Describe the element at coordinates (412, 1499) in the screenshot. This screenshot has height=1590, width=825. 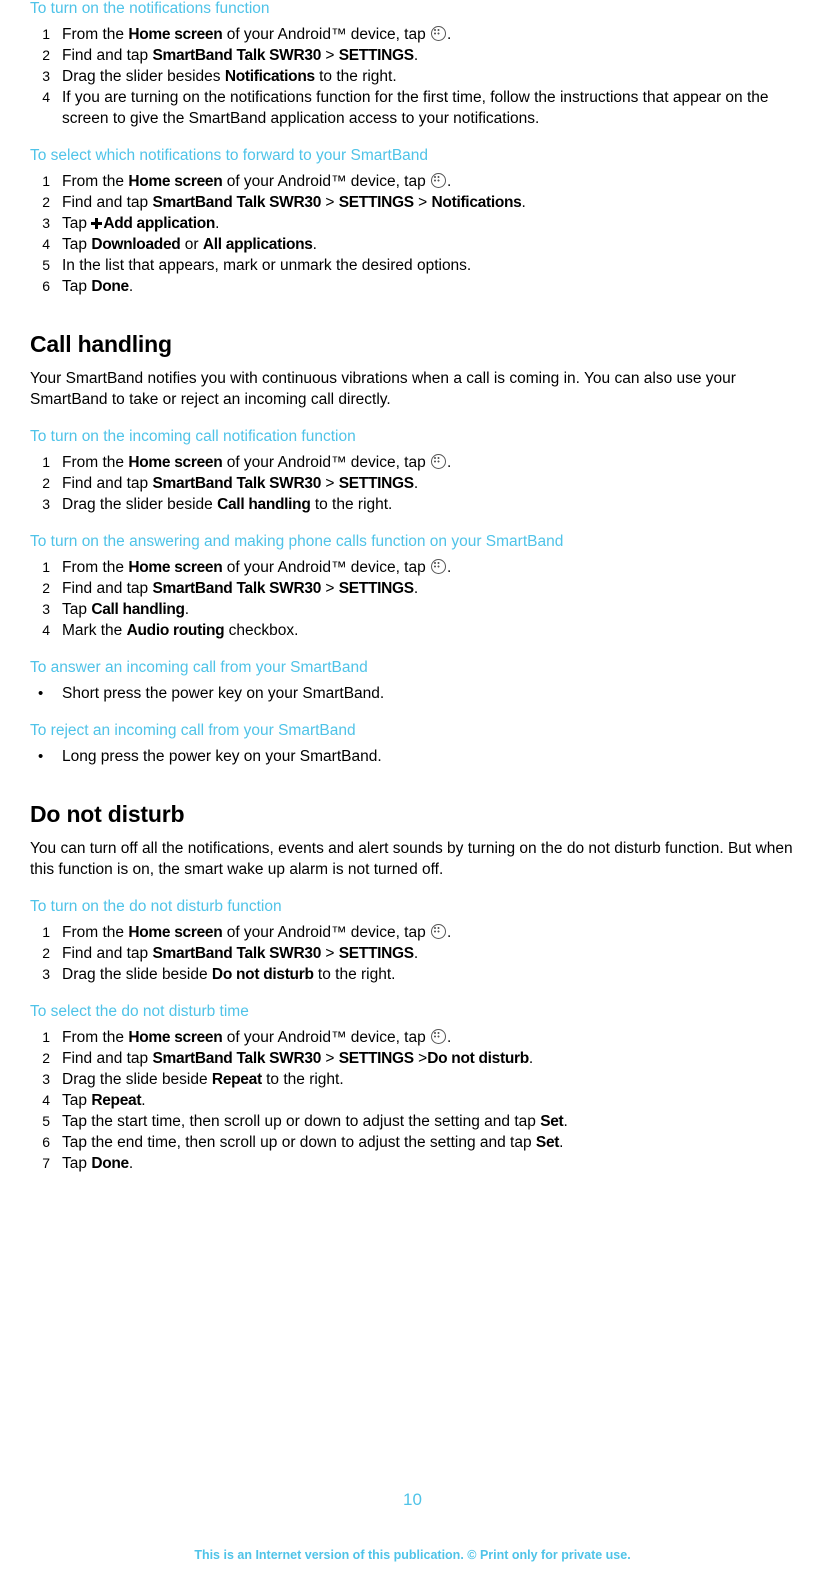
I see `page-number: 10` at that location.